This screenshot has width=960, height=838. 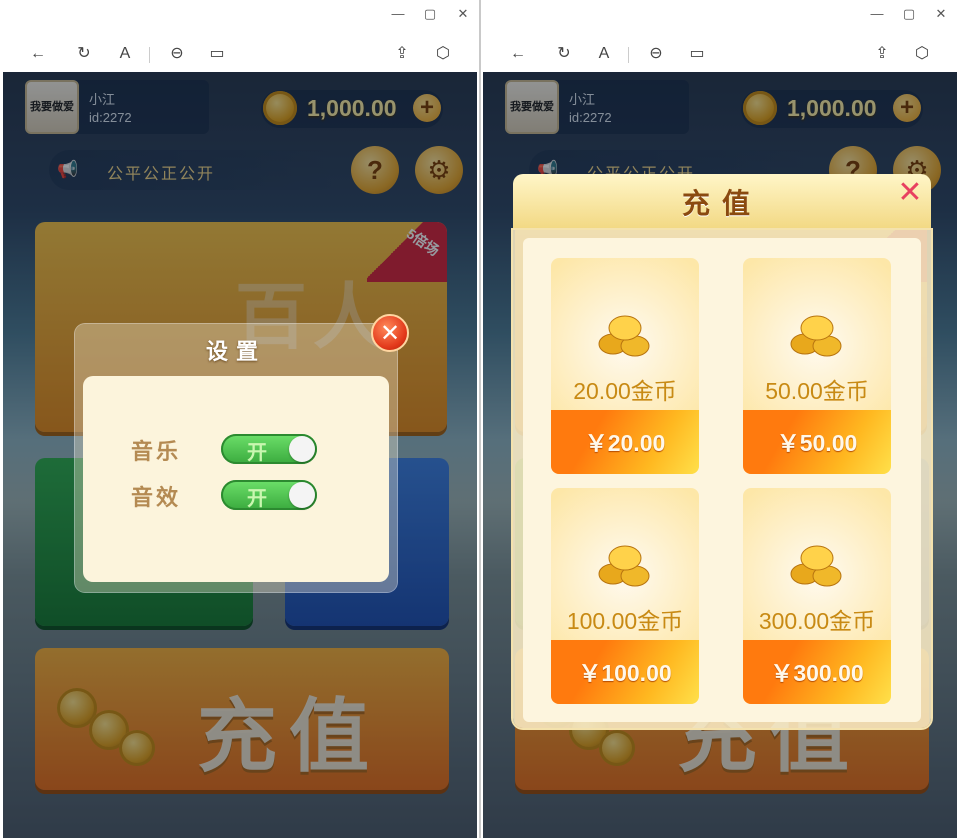 What do you see at coordinates (235, 351) in the screenshot?
I see `settings-title: 设置` at bounding box center [235, 351].